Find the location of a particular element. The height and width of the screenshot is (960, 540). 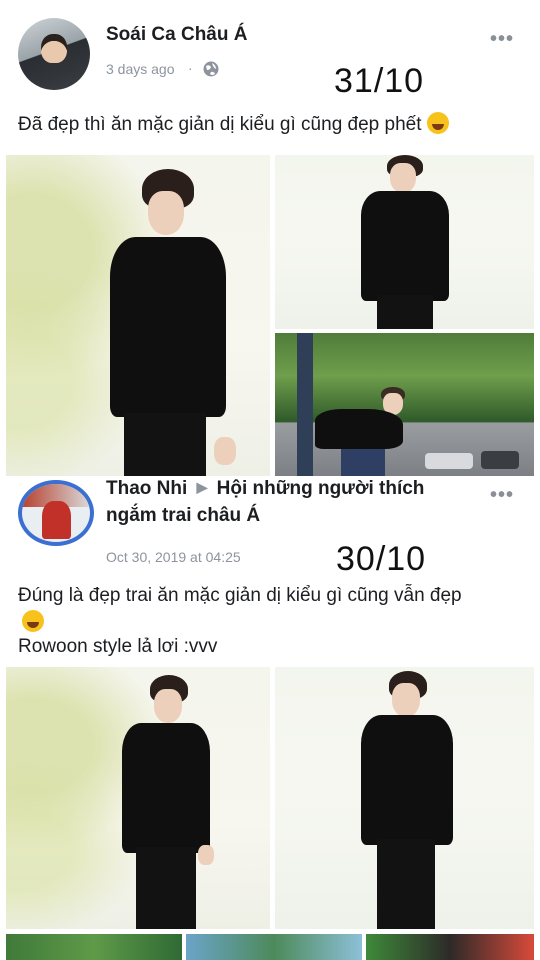

star-struck-emoji-icon is located at coordinates (437, 123).